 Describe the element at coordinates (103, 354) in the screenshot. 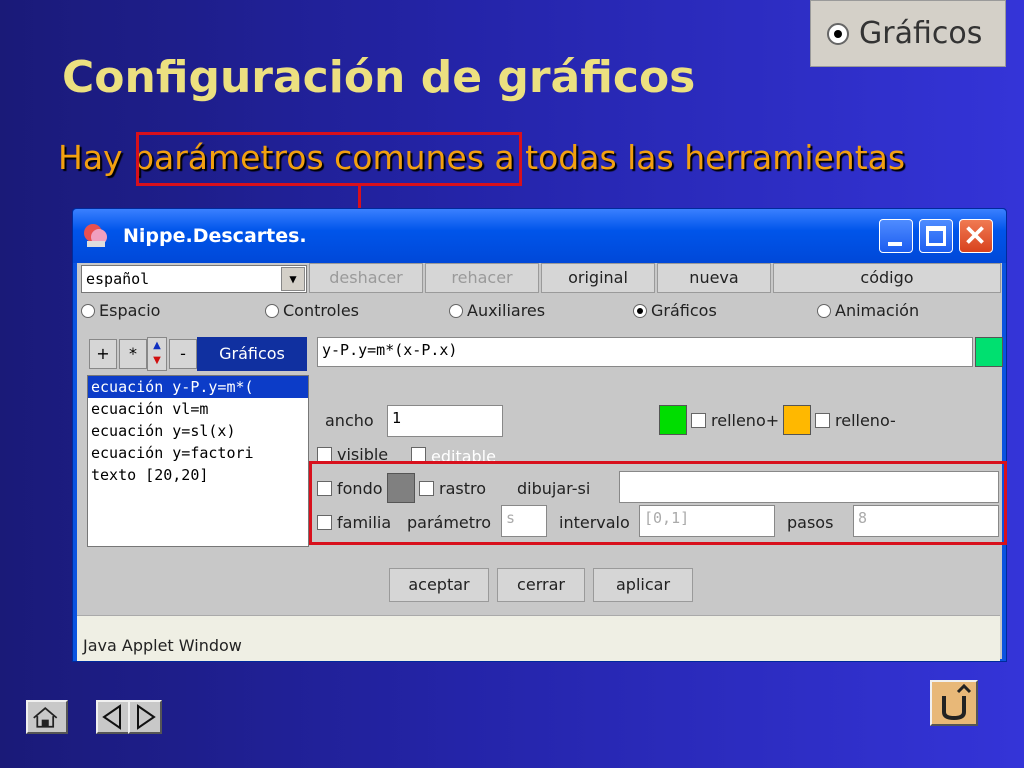

I see `add-button: +` at that location.